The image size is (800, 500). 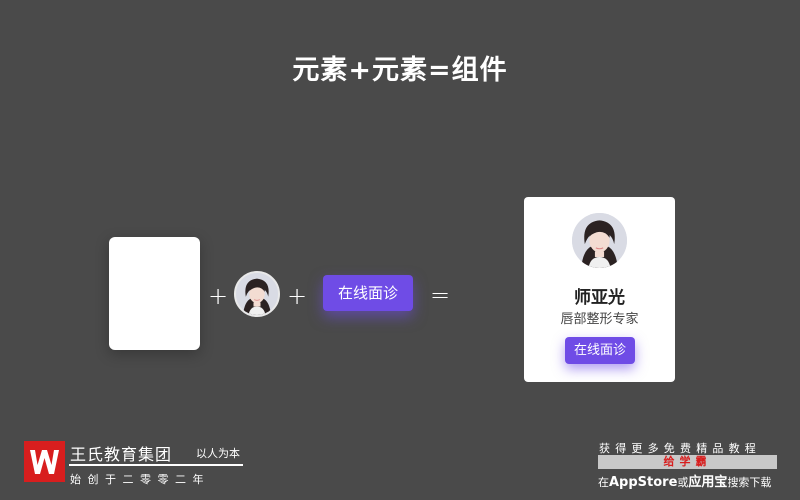 What do you see at coordinates (368, 293) in the screenshot?
I see `online-consult-button: 在线面诊` at bounding box center [368, 293].